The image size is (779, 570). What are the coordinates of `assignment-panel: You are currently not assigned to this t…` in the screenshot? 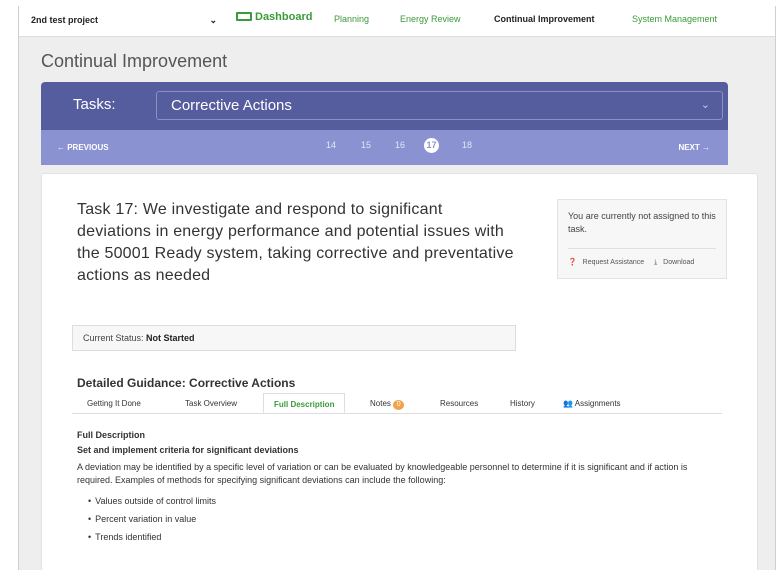 It's located at (642, 239).